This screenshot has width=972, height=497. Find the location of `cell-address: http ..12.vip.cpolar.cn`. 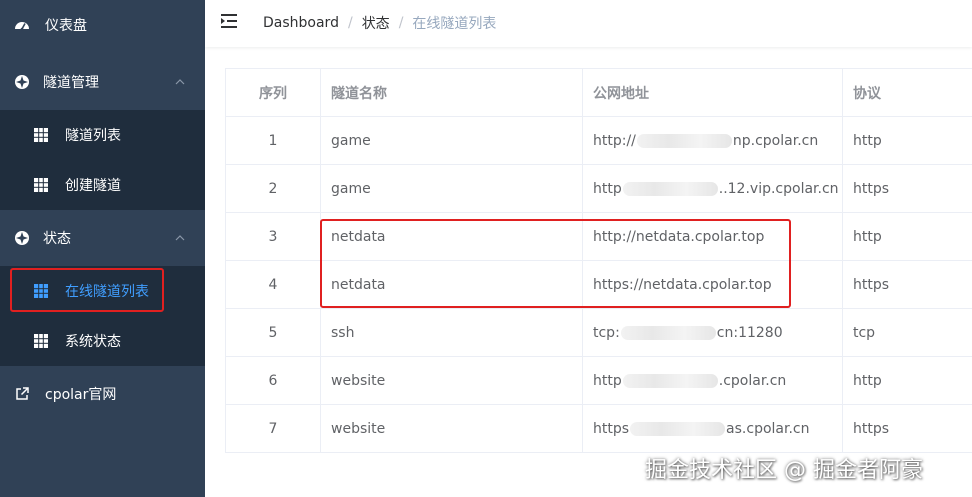

cell-address: http ..12.vip.cpolar.cn is located at coordinates (712, 188).